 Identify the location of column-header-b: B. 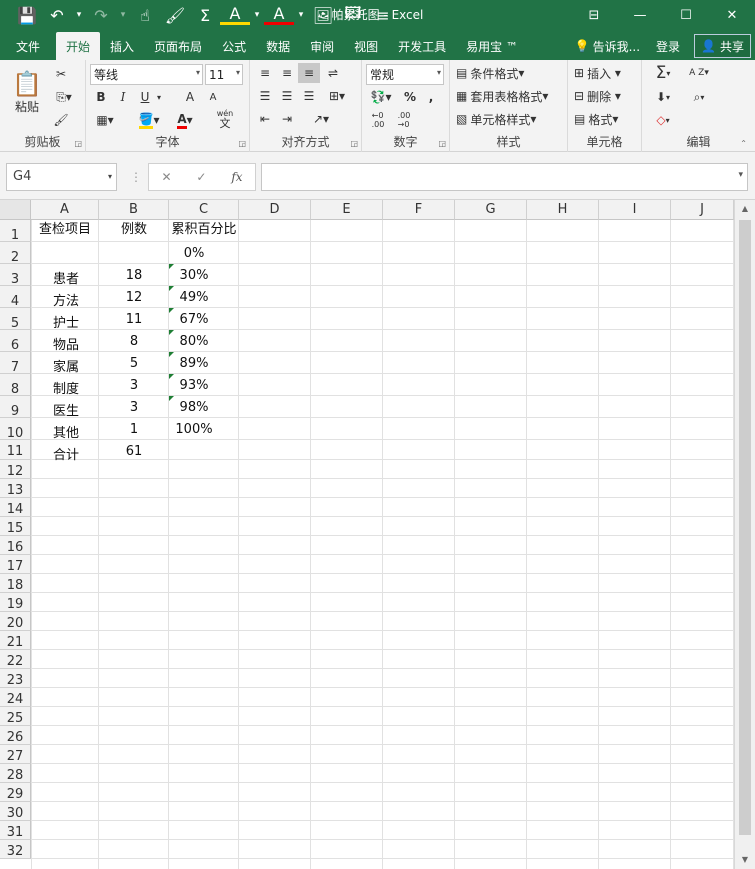
(134, 210).